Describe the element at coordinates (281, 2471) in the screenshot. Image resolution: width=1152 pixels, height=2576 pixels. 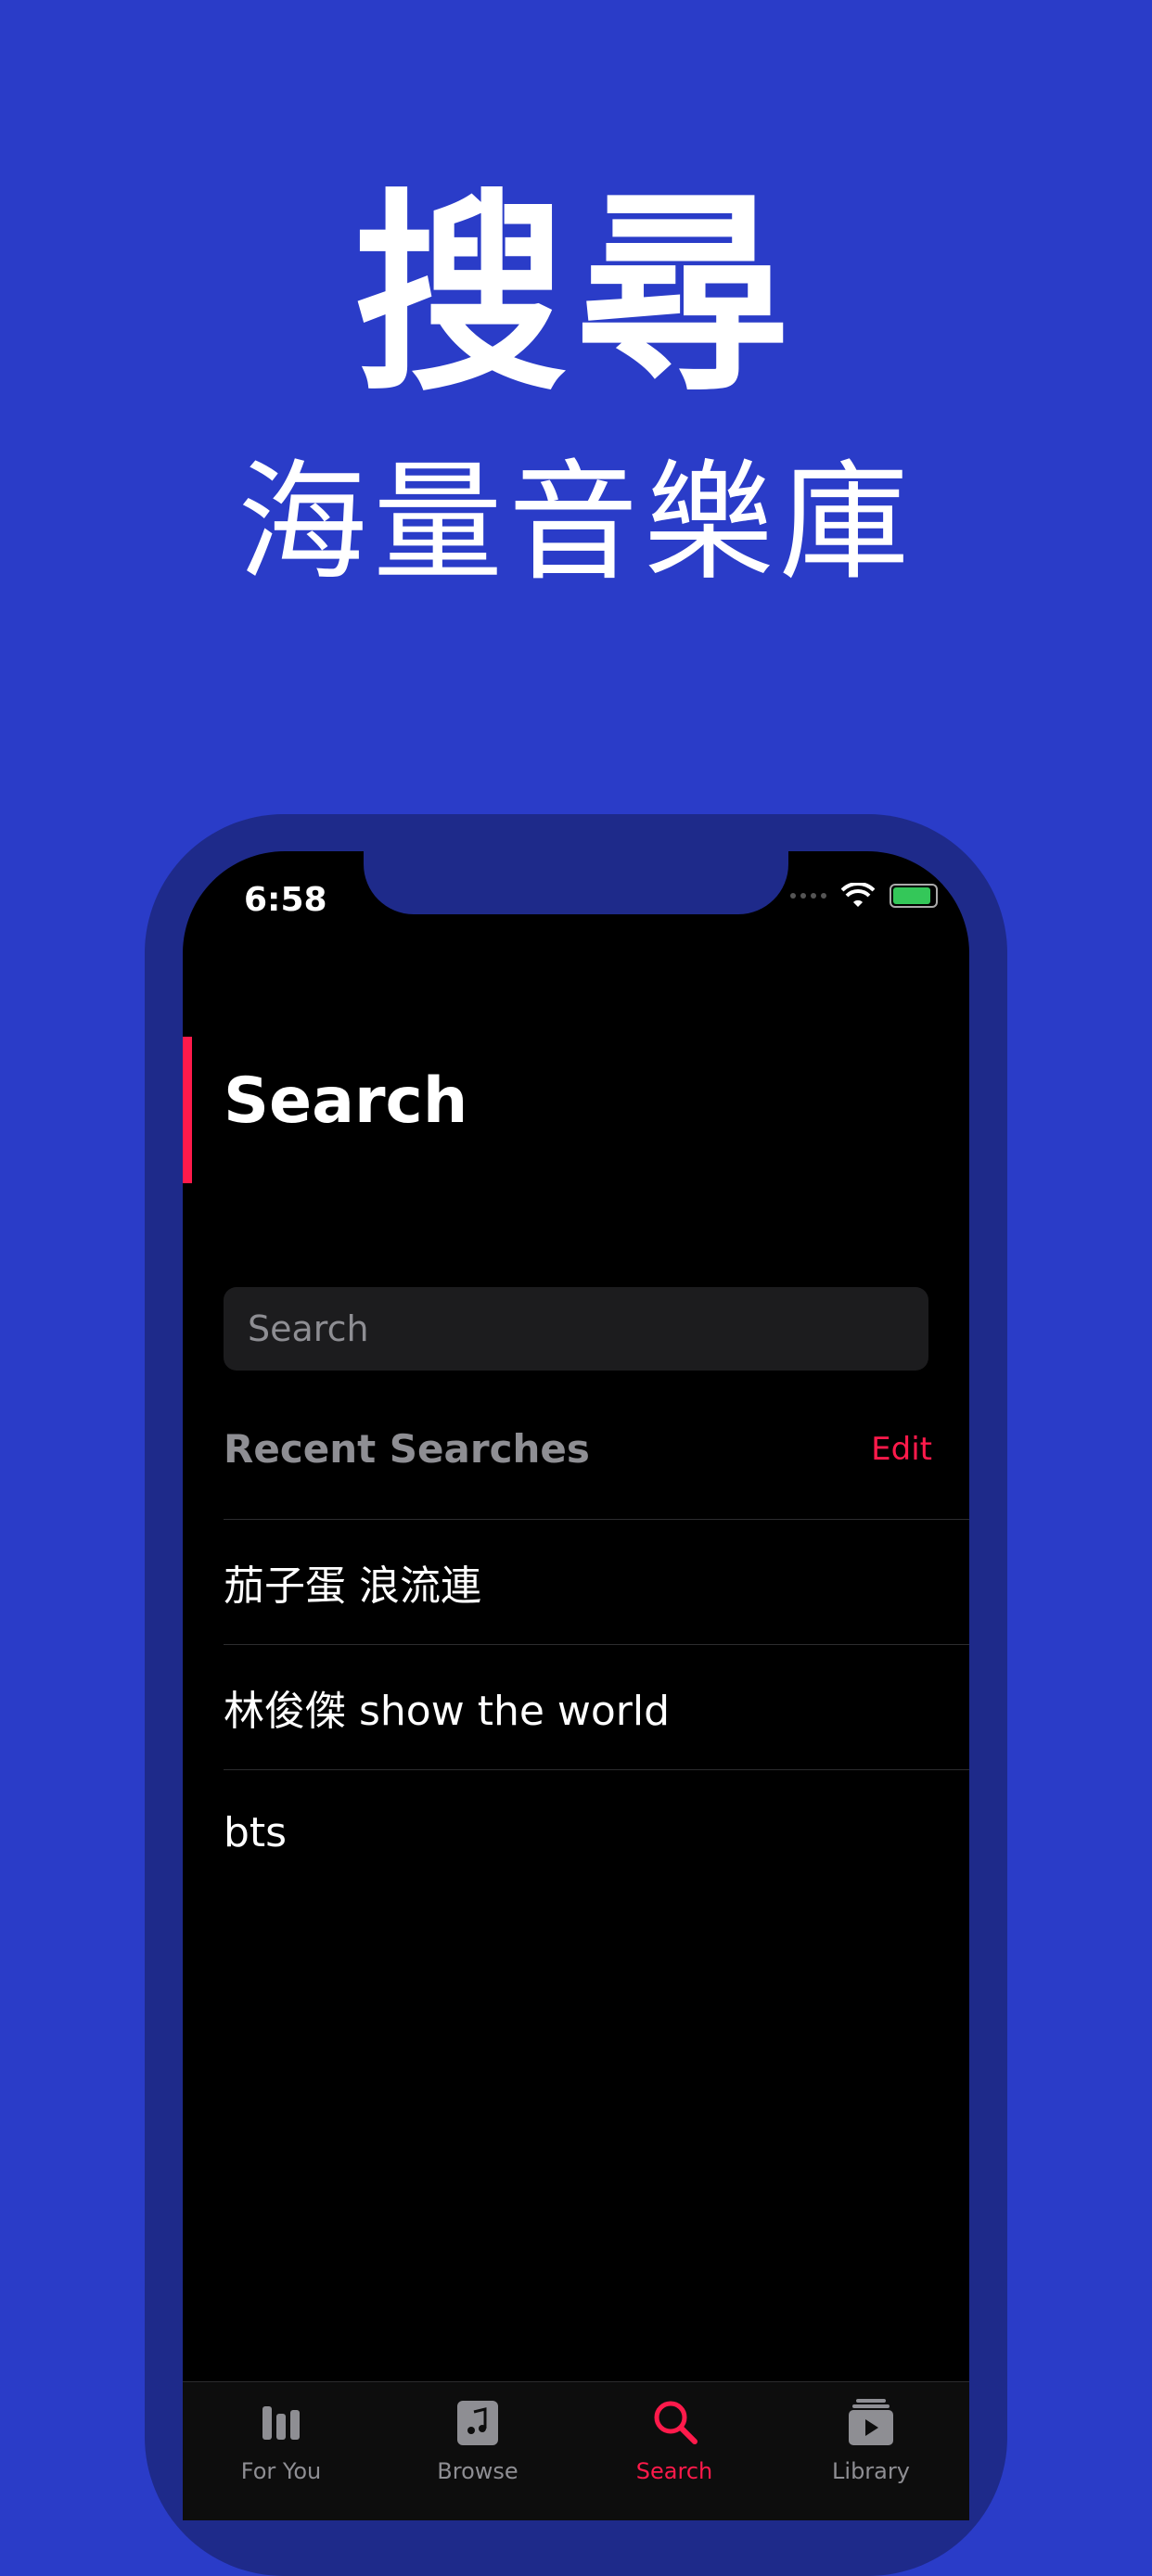
I see `tab-label: For You` at that location.